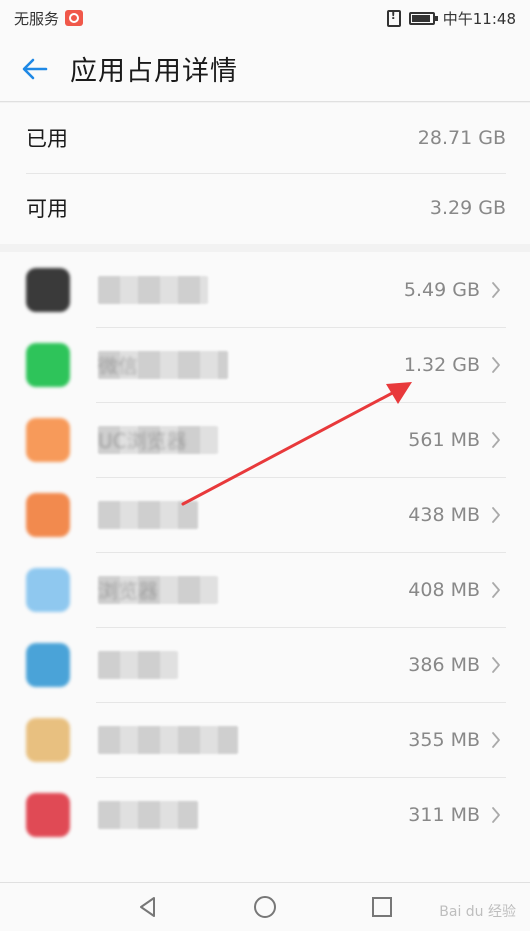  What do you see at coordinates (265, 18) in the screenshot?
I see `status-bar: 无服务 中午11:48` at bounding box center [265, 18].